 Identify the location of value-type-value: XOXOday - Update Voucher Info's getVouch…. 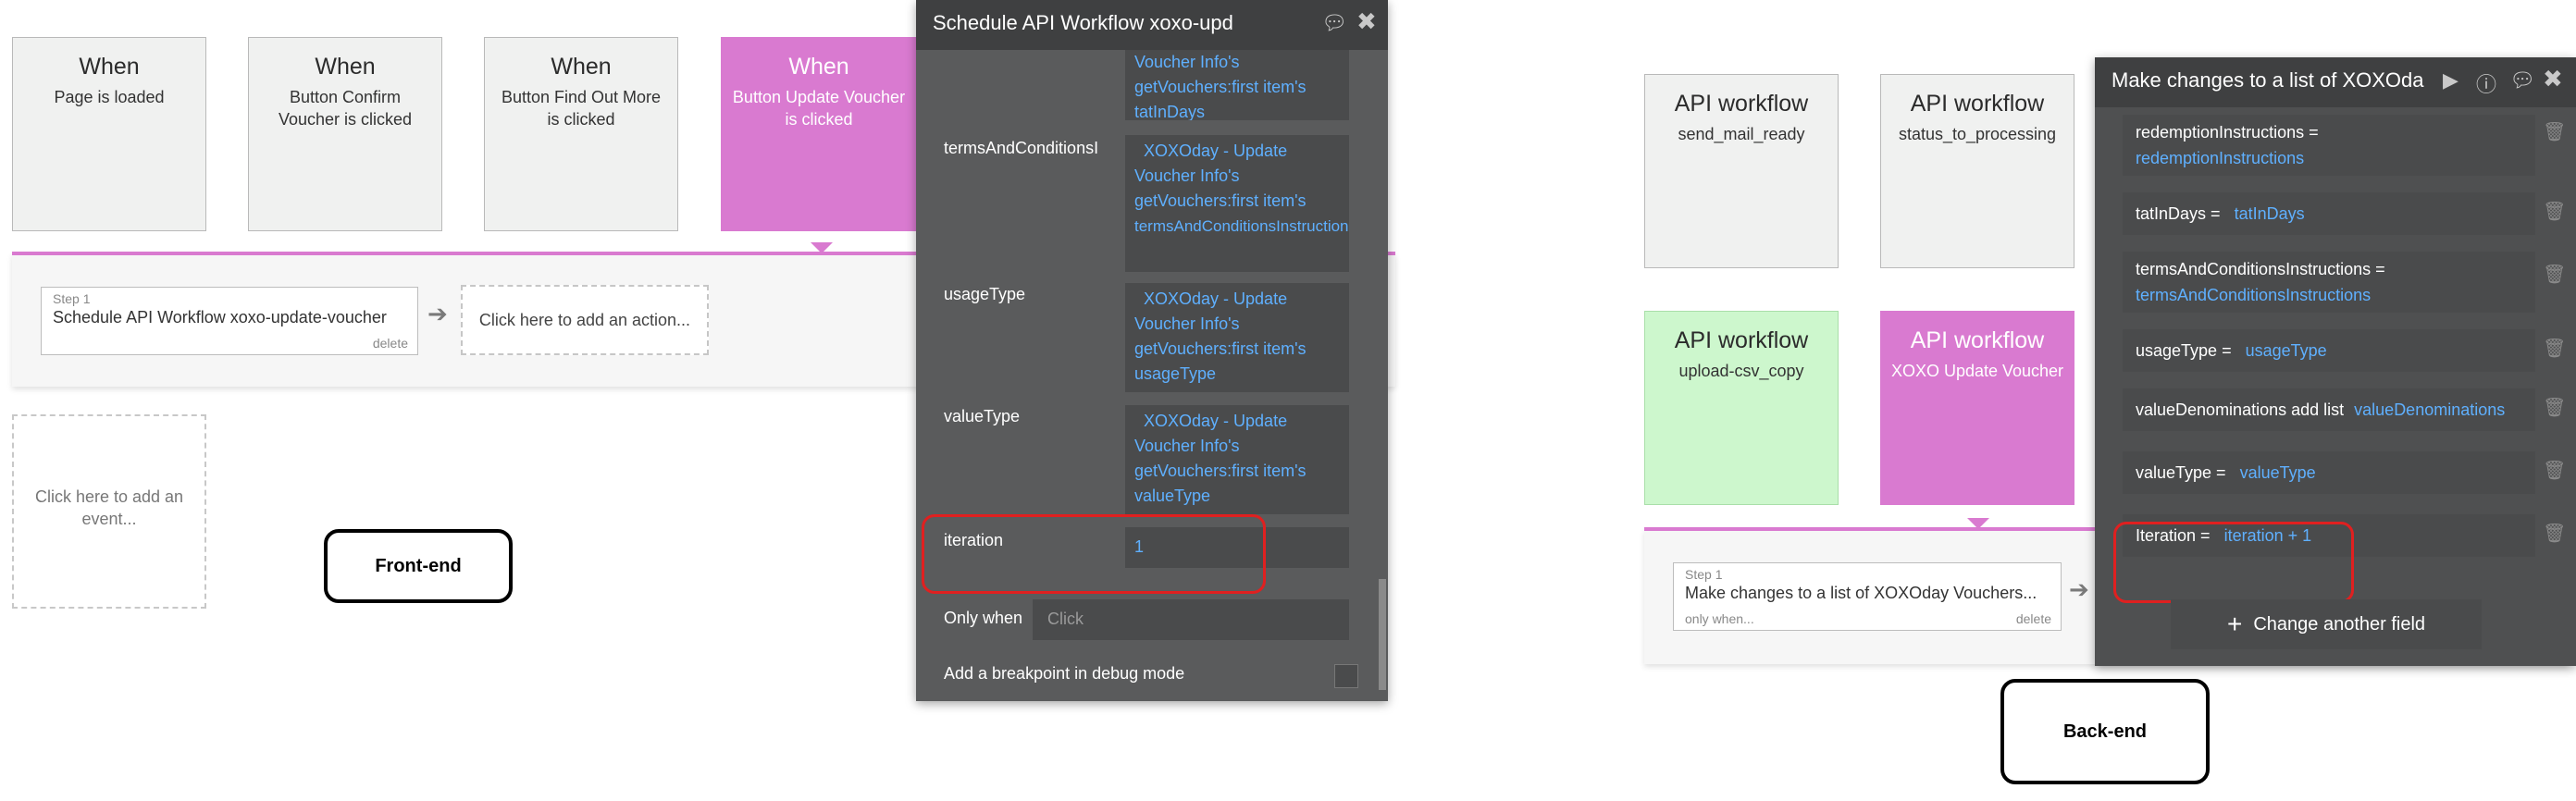
(1237, 459).